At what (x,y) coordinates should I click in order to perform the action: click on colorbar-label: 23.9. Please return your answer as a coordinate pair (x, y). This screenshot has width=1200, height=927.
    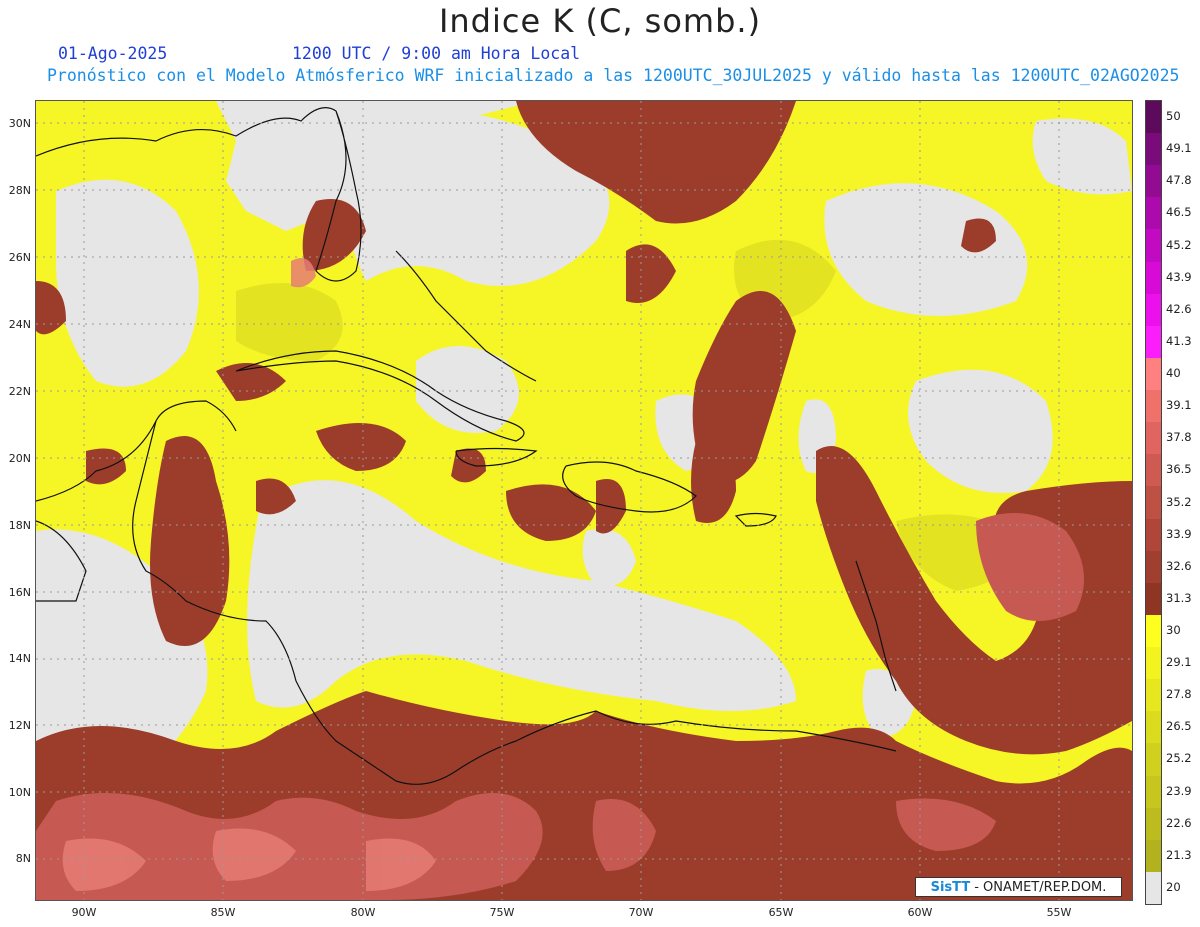
    Looking at the image, I should click on (1179, 790).